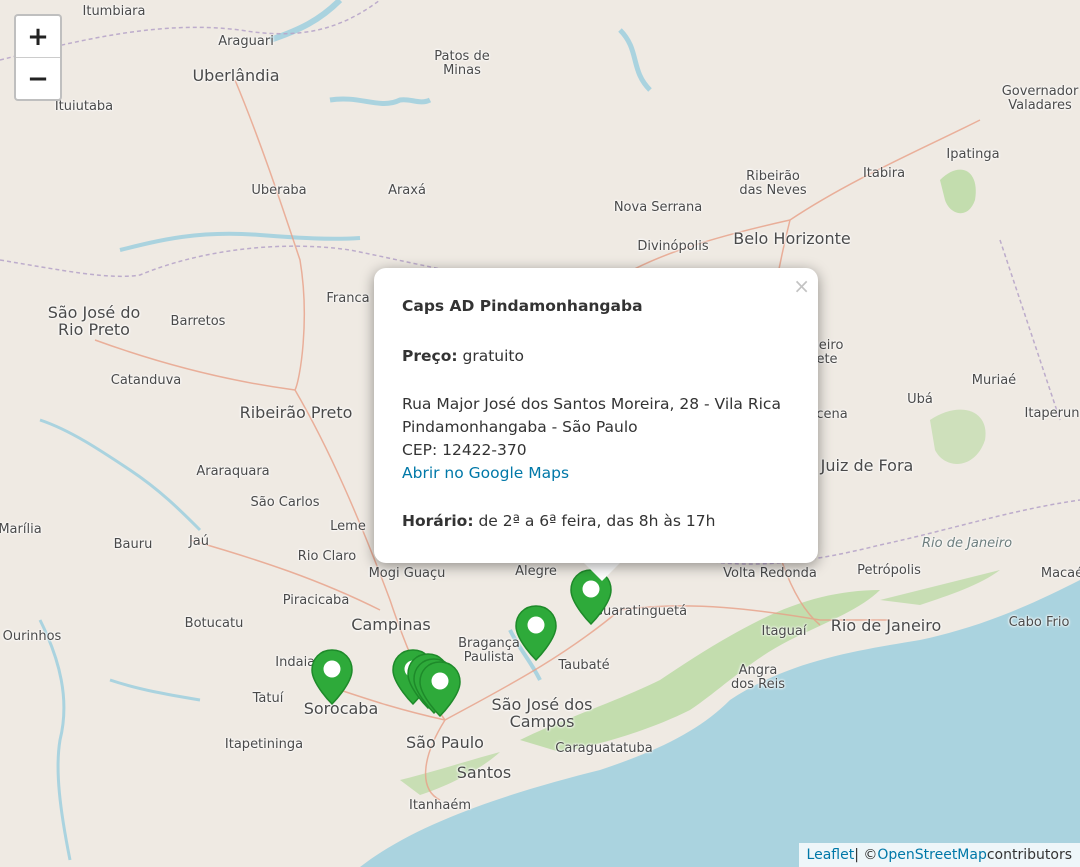 This screenshot has width=1080, height=867. I want to click on city-label: Mogi Guaçu, so click(407, 573).